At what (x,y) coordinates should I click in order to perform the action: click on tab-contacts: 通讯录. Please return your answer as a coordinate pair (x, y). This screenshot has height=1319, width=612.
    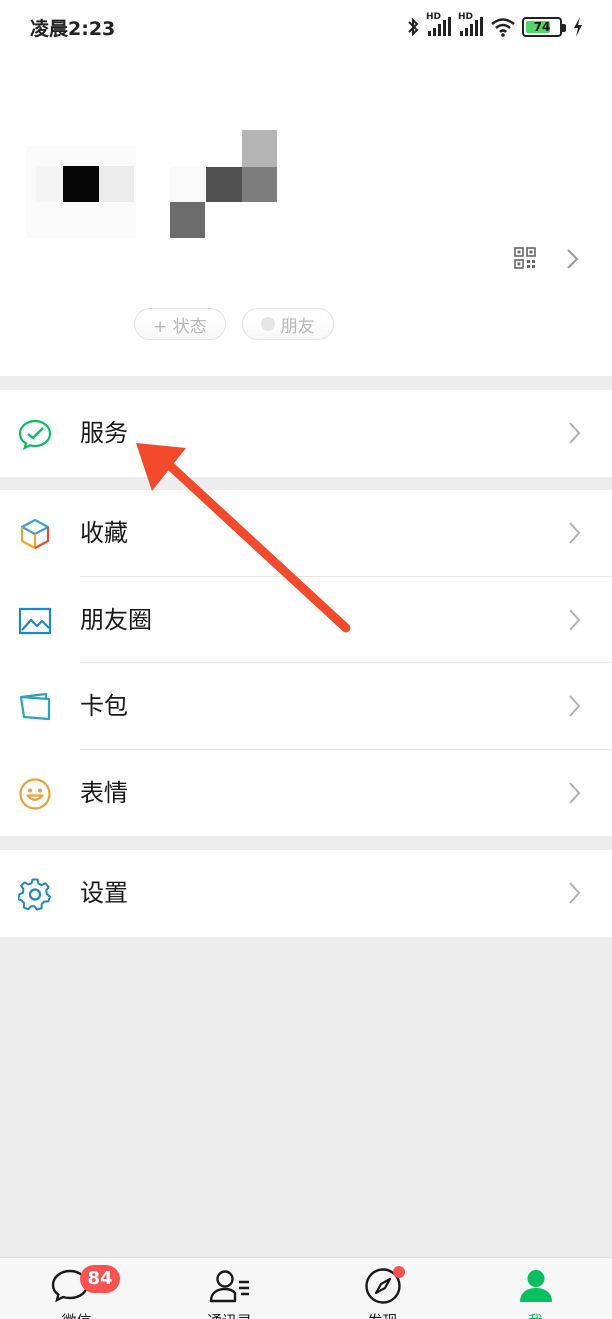
    Looking at the image, I should click on (229, 1288).